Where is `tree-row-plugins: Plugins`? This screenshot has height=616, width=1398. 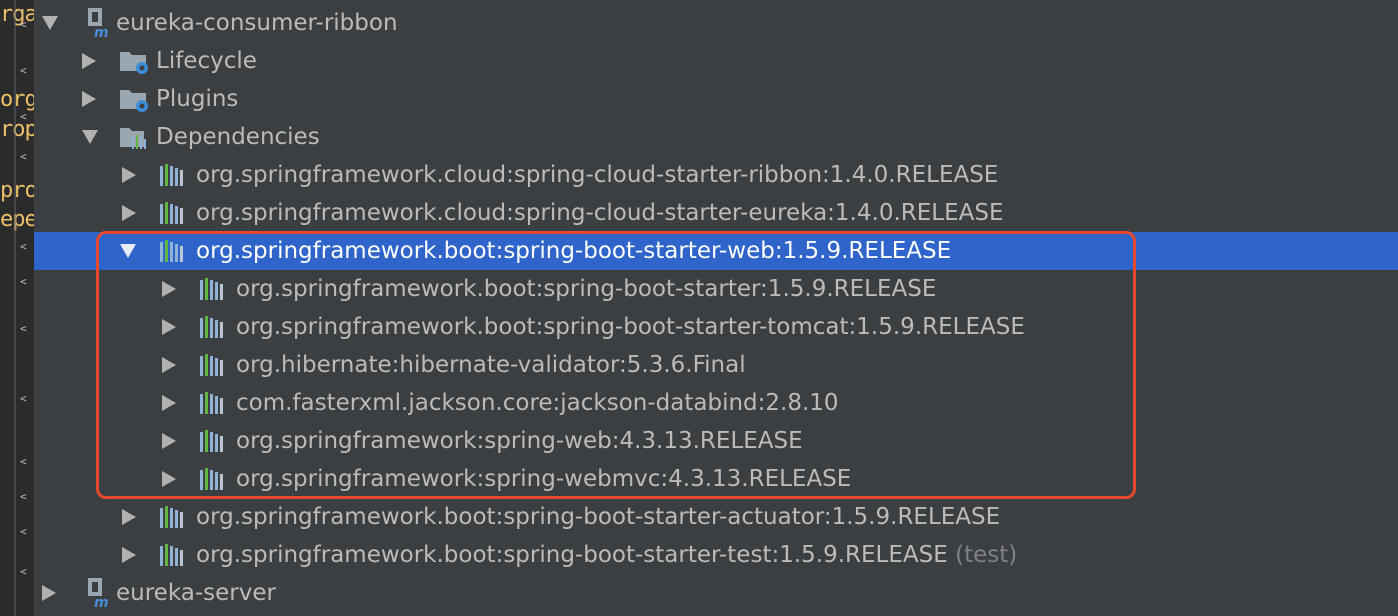 tree-row-plugins: Plugins is located at coordinates (716, 99).